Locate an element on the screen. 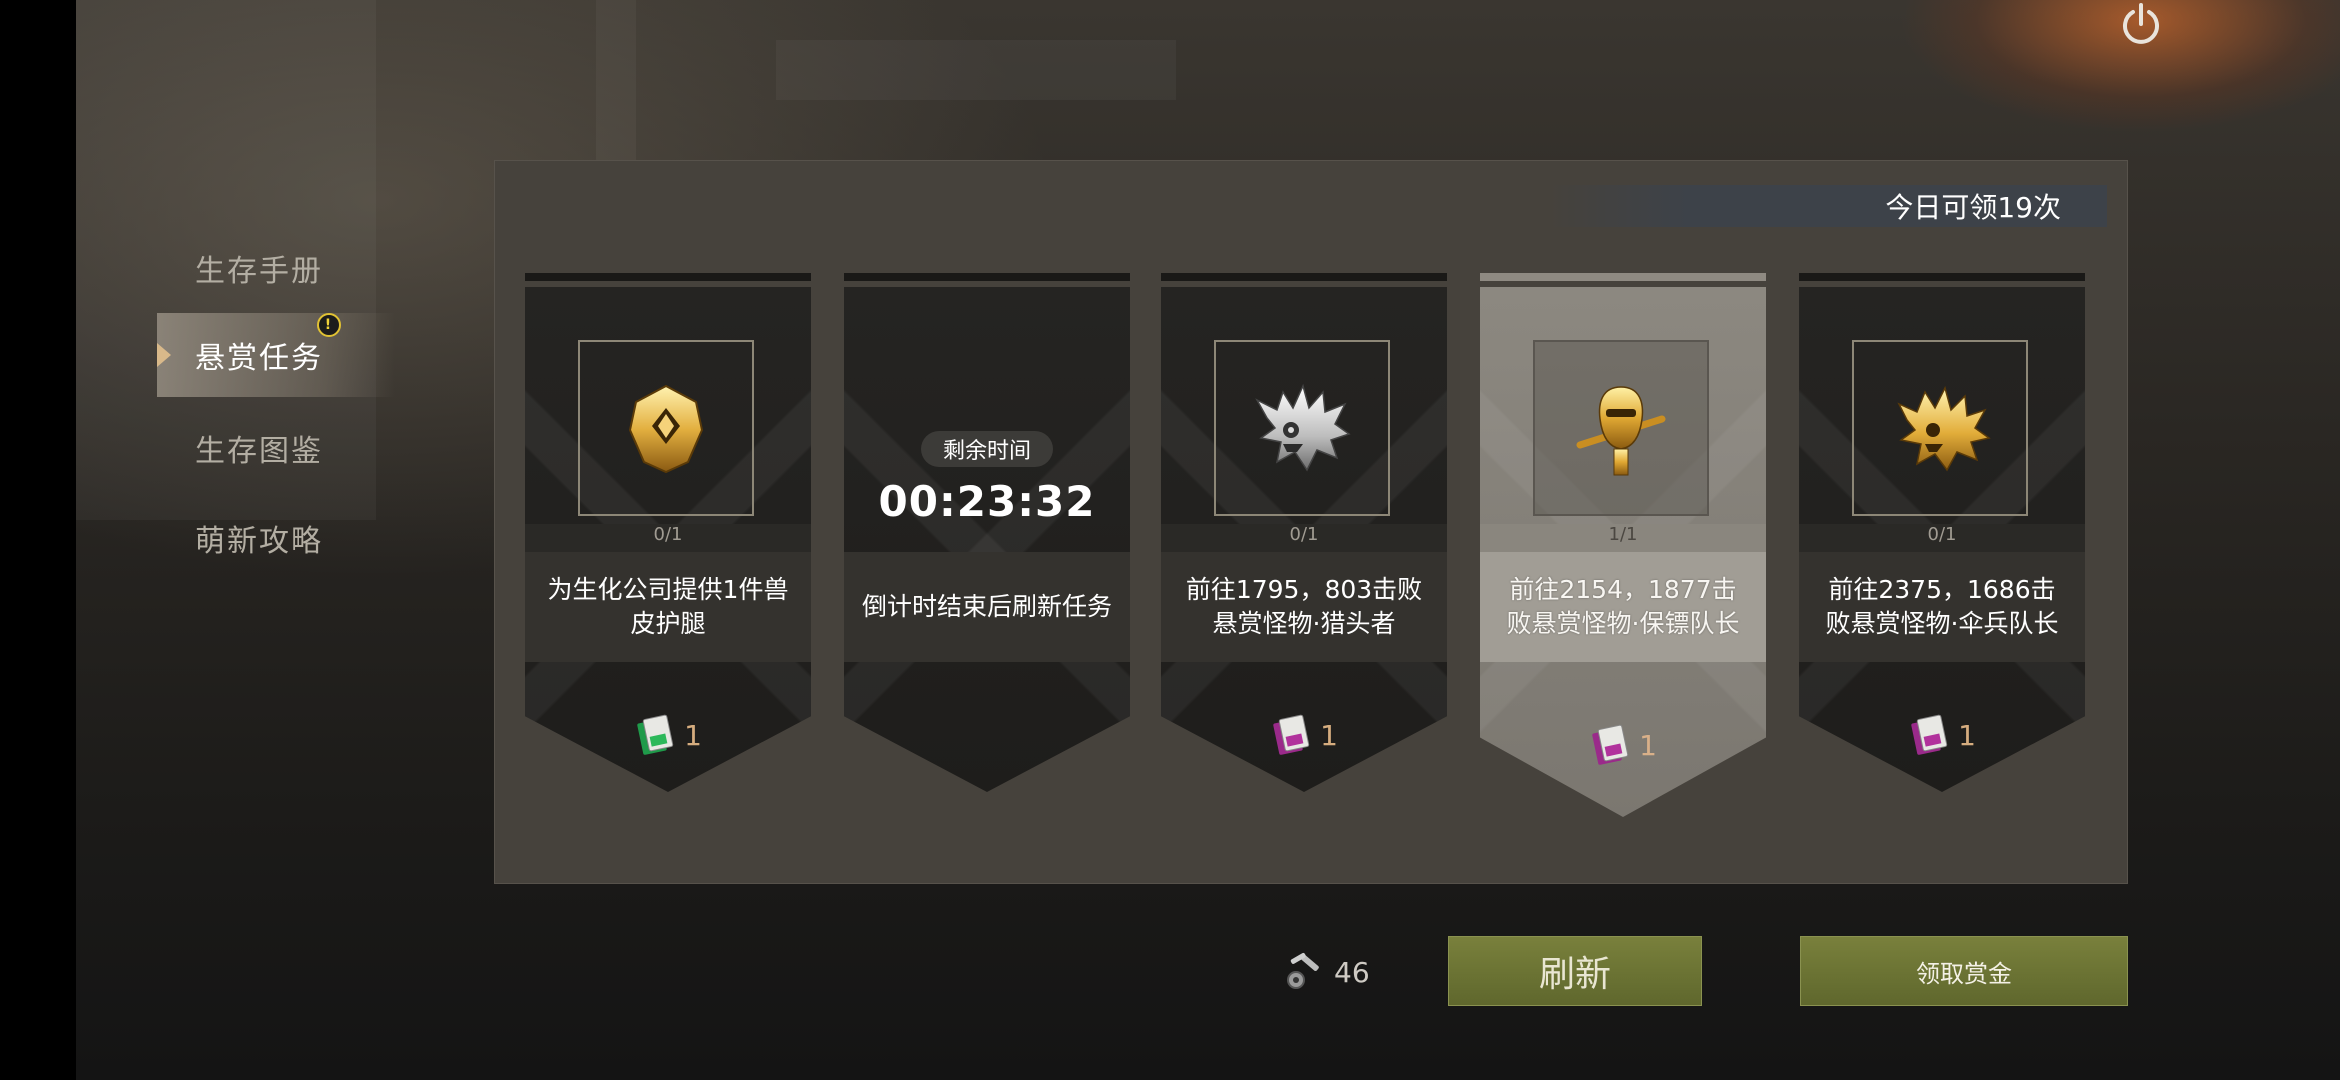 The image size is (2340, 1080). silver-beast-icon is located at coordinates (1303, 427).